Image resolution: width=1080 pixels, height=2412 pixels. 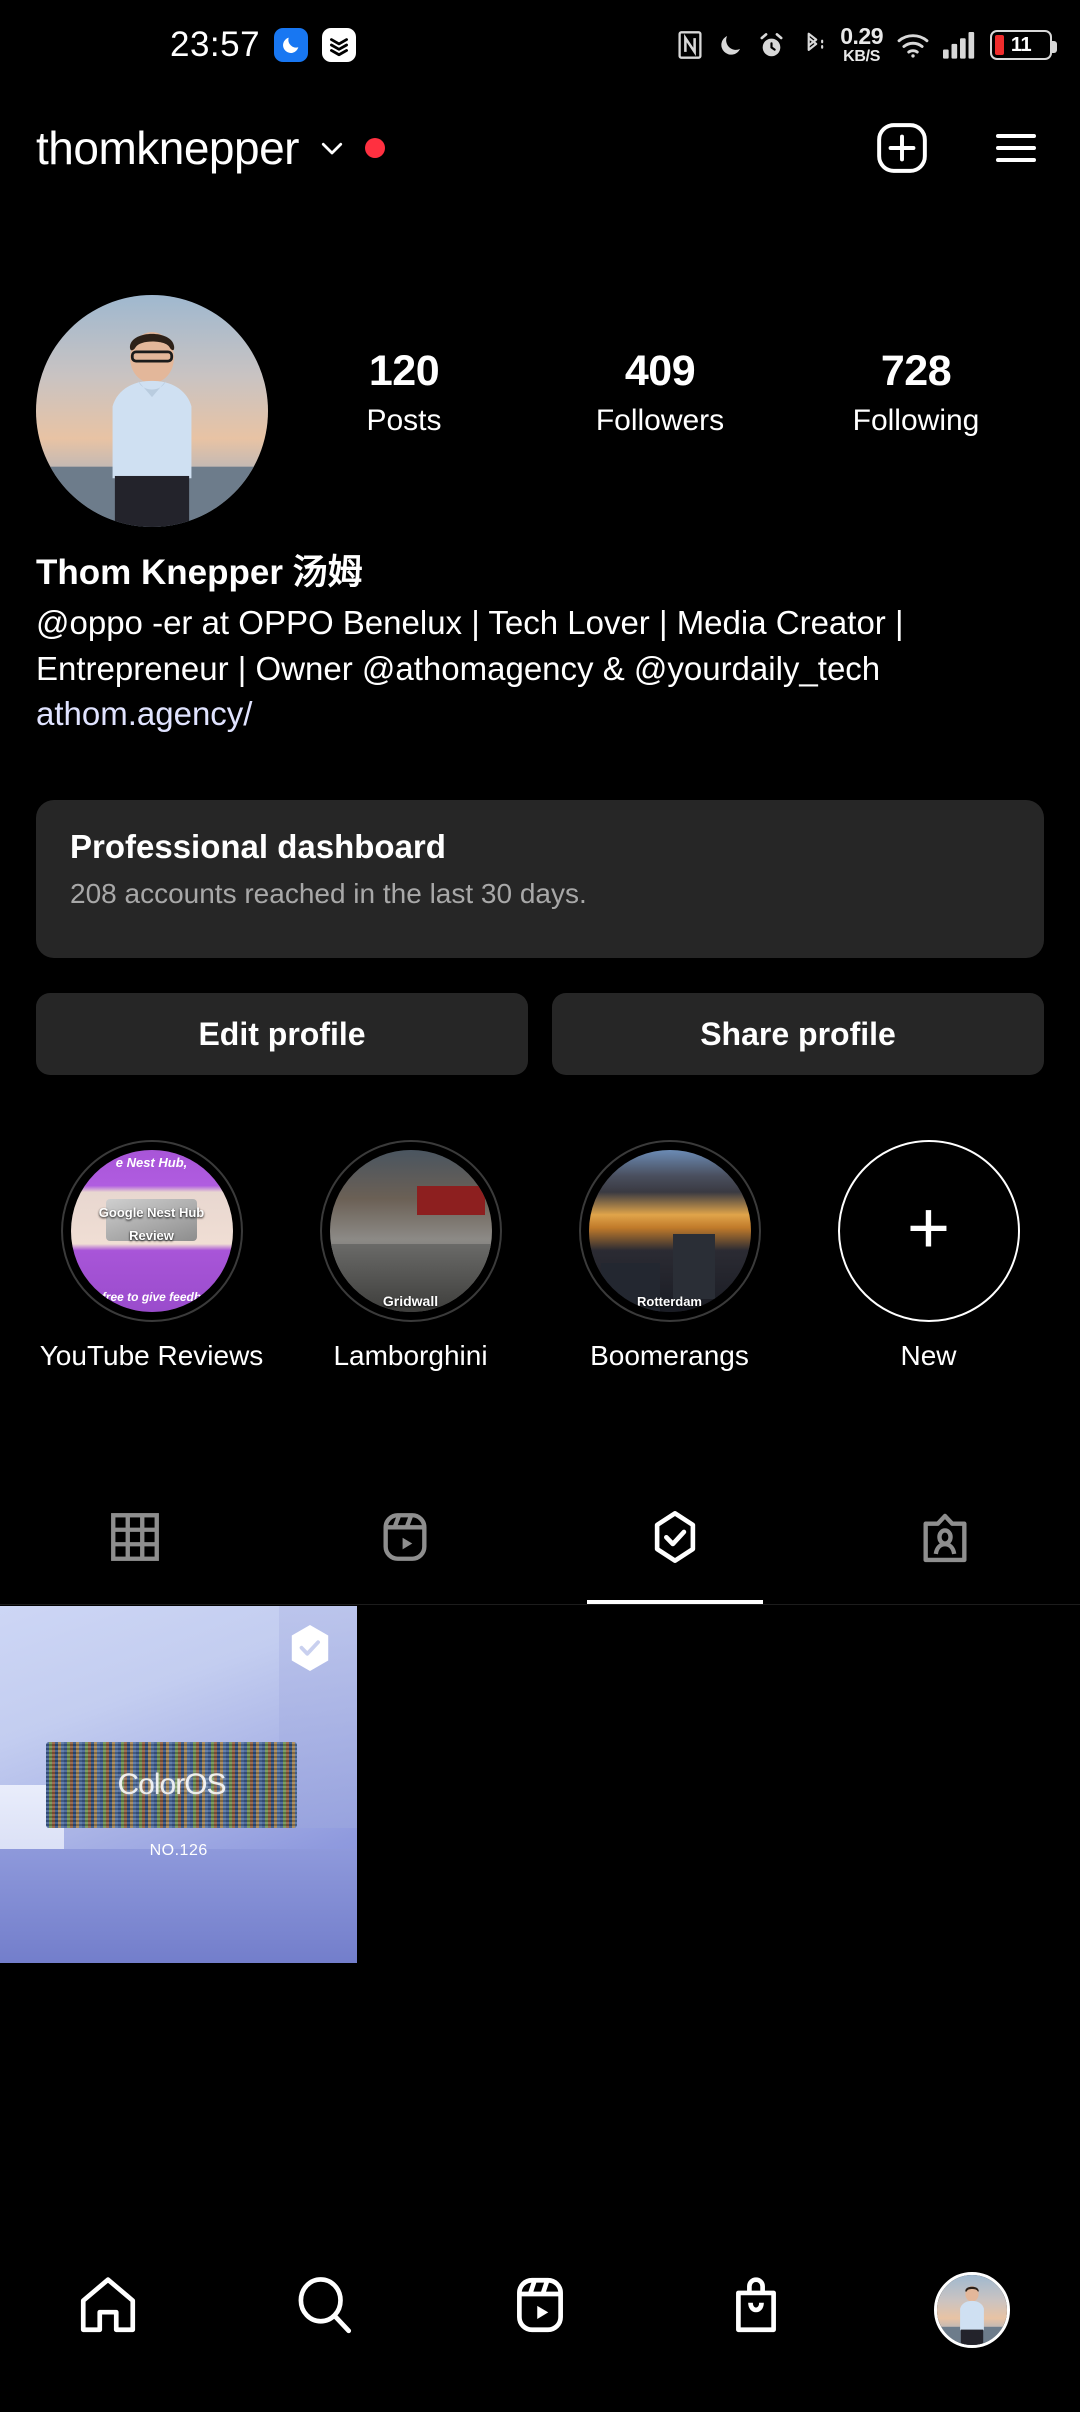 I want to click on battery-level: 11, so click(x=1021, y=44).